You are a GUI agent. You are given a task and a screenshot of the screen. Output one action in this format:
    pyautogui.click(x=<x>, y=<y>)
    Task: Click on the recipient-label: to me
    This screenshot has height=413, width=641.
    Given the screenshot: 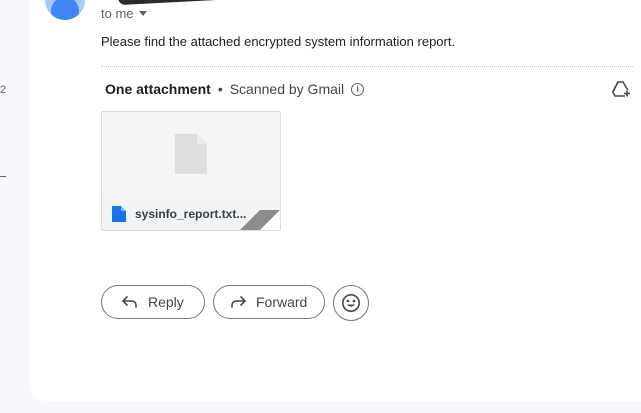 What is the action you would take?
    pyautogui.click(x=117, y=13)
    